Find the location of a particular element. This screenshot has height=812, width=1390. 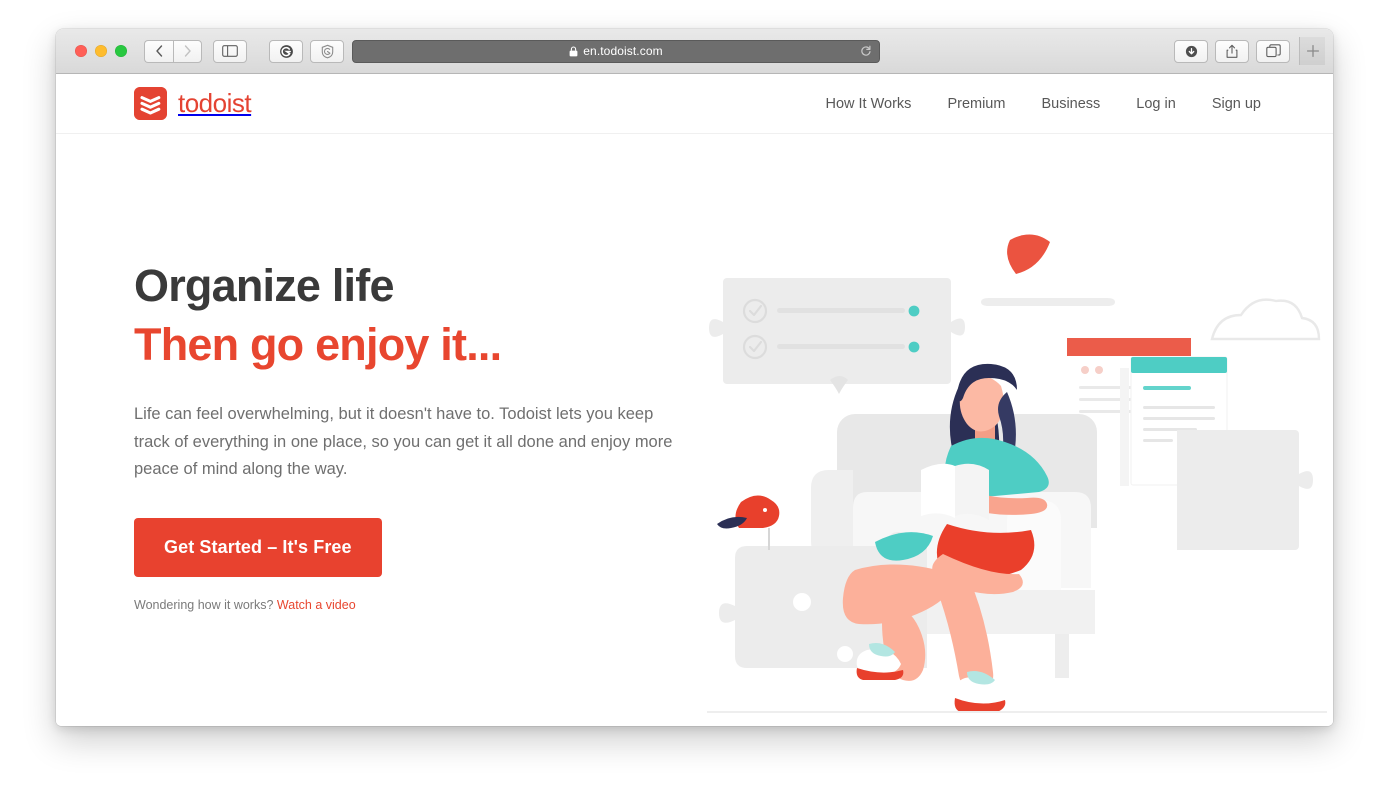

privacy-shield-extension-button is located at coordinates (327, 51).